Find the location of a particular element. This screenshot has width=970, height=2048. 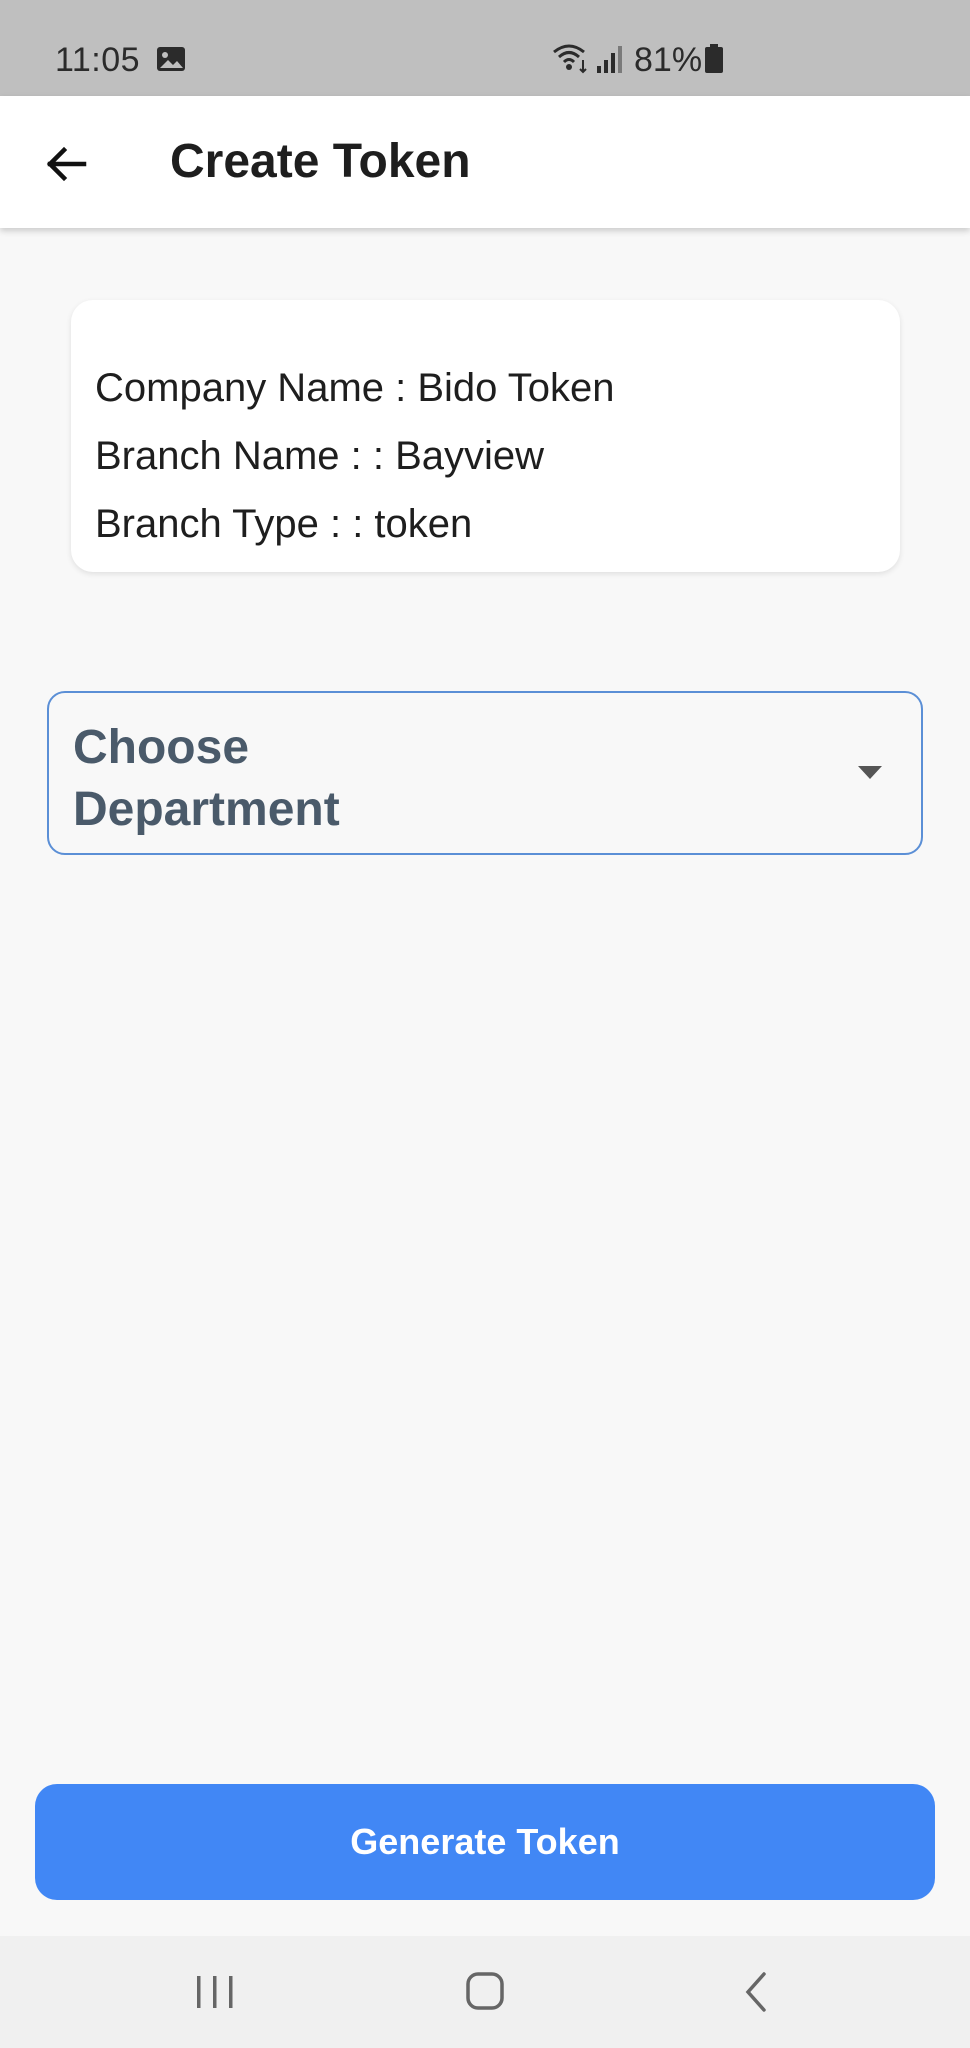

status-bar: 11:05 81% is located at coordinates (485, 48).